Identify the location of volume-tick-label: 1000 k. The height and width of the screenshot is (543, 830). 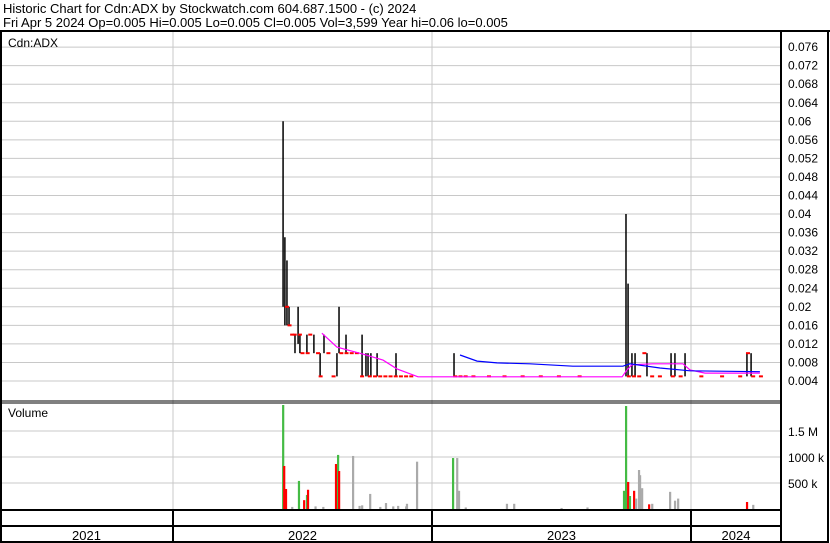
(806, 458).